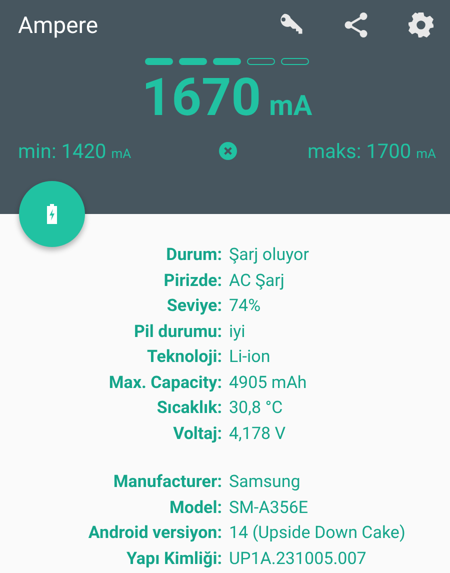 The height and width of the screenshot is (573, 450). What do you see at coordinates (192, 281) in the screenshot?
I see `info-label: Pirizde:` at bounding box center [192, 281].